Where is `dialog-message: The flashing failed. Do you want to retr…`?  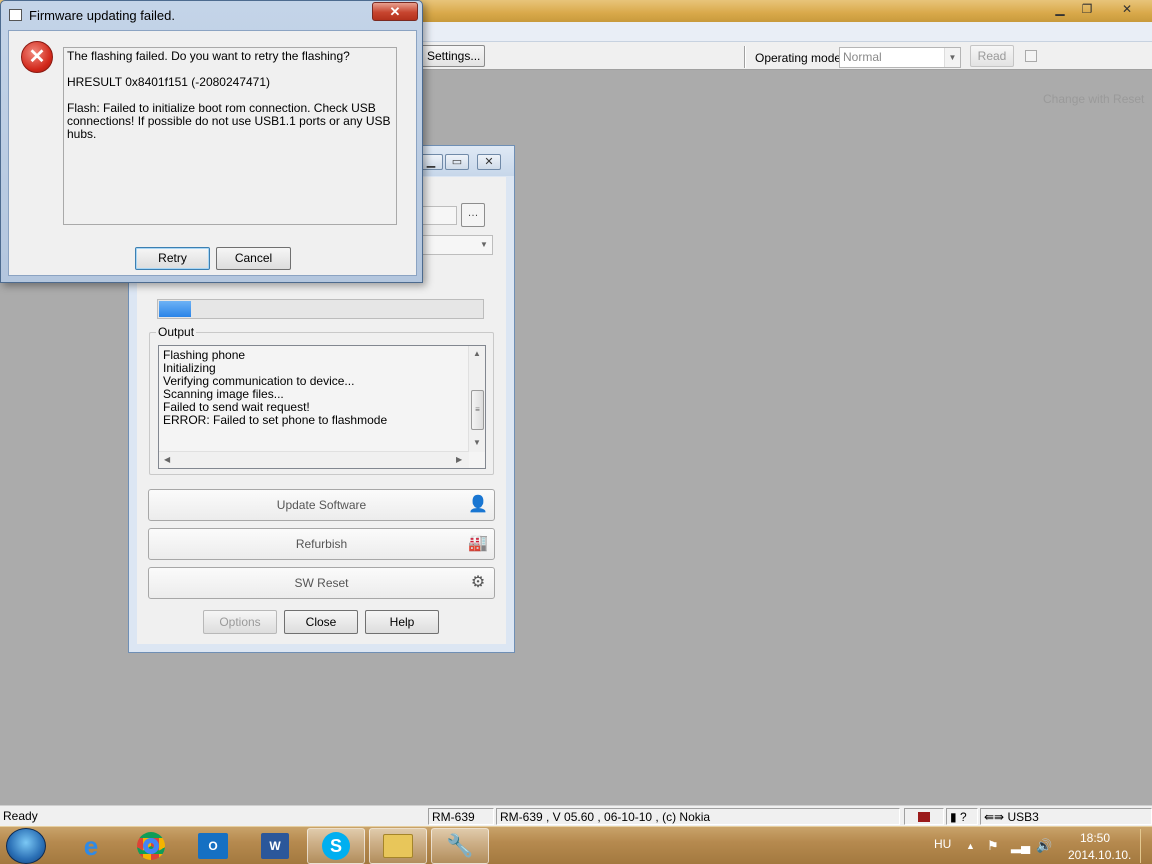
dialog-message: The flashing failed. Do you want to retr… is located at coordinates (230, 136).